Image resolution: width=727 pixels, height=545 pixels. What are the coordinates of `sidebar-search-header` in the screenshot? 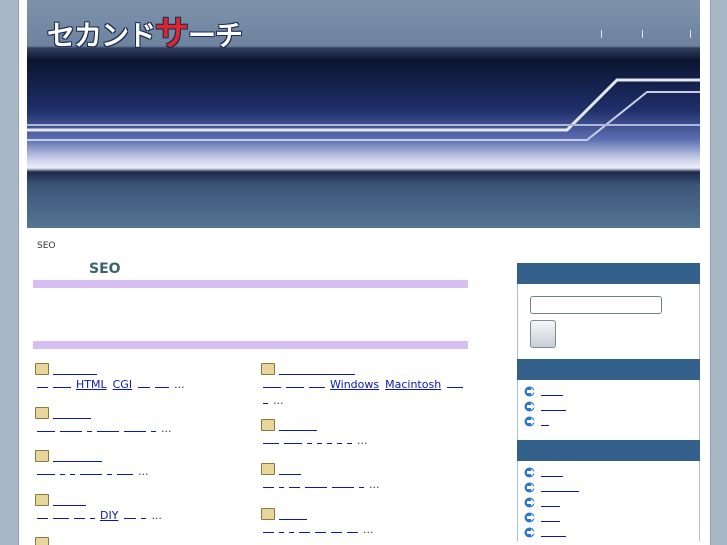 It's located at (608, 273).